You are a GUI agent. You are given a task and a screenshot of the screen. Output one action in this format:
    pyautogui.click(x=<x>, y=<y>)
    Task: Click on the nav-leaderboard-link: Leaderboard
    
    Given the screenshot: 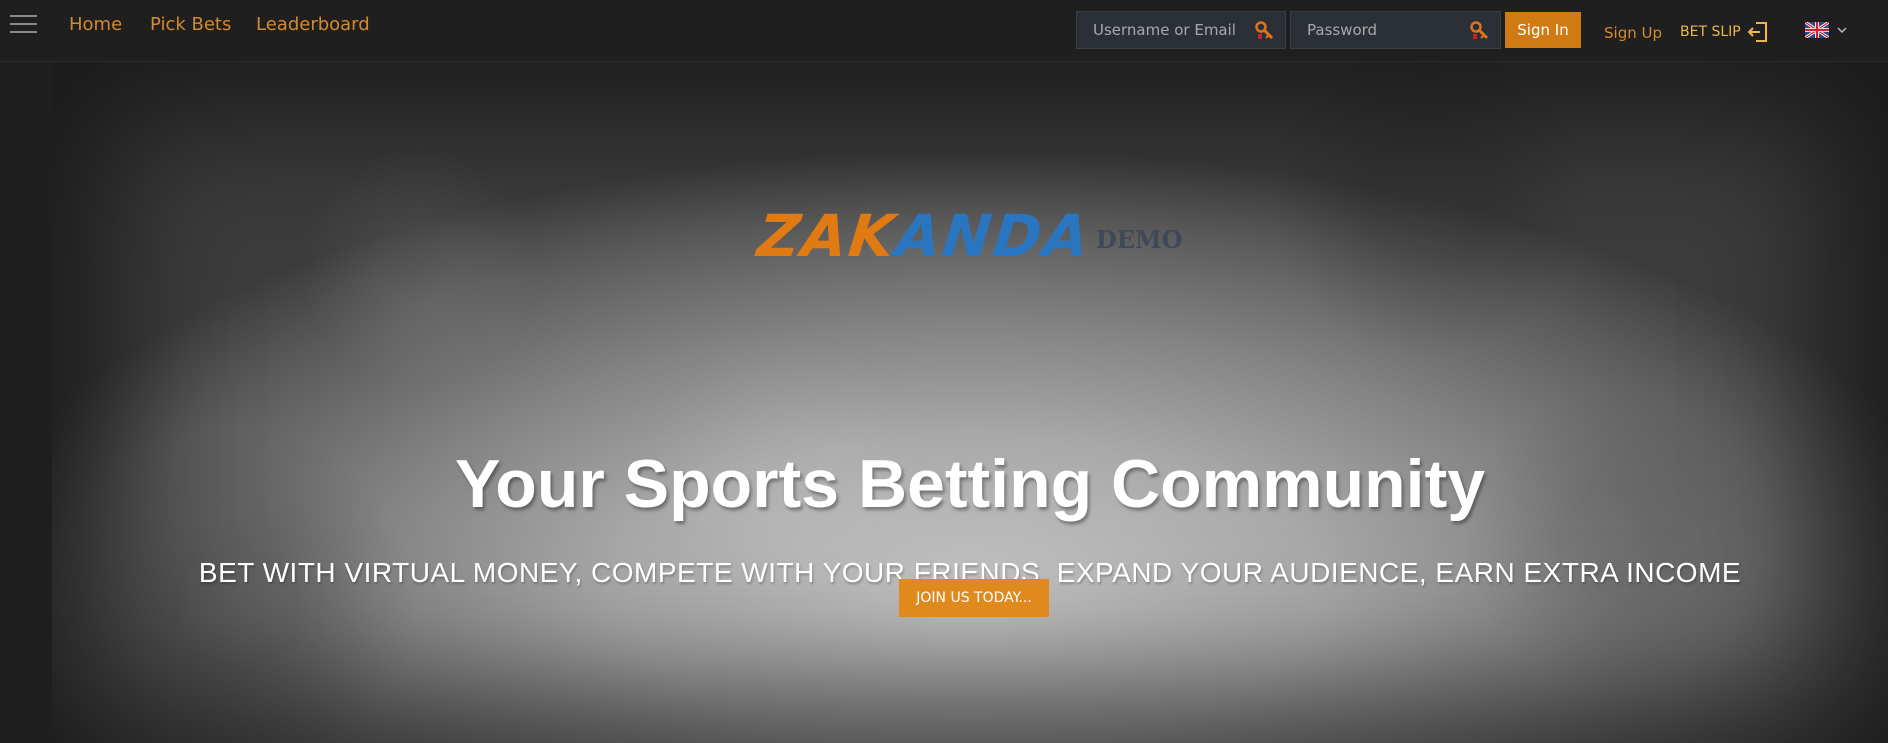 What is the action you would take?
    pyautogui.click(x=313, y=24)
    